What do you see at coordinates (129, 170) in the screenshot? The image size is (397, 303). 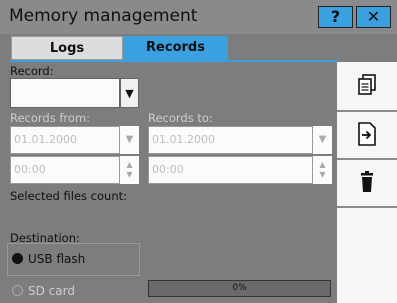 I see `from-time-stepper: ▲ ▼` at bounding box center [129, 170].